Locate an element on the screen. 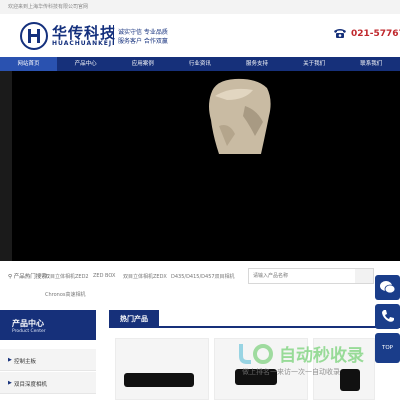 The height and width of the screenshot is (400, 400). search-box is located at coordinates (311, 276).